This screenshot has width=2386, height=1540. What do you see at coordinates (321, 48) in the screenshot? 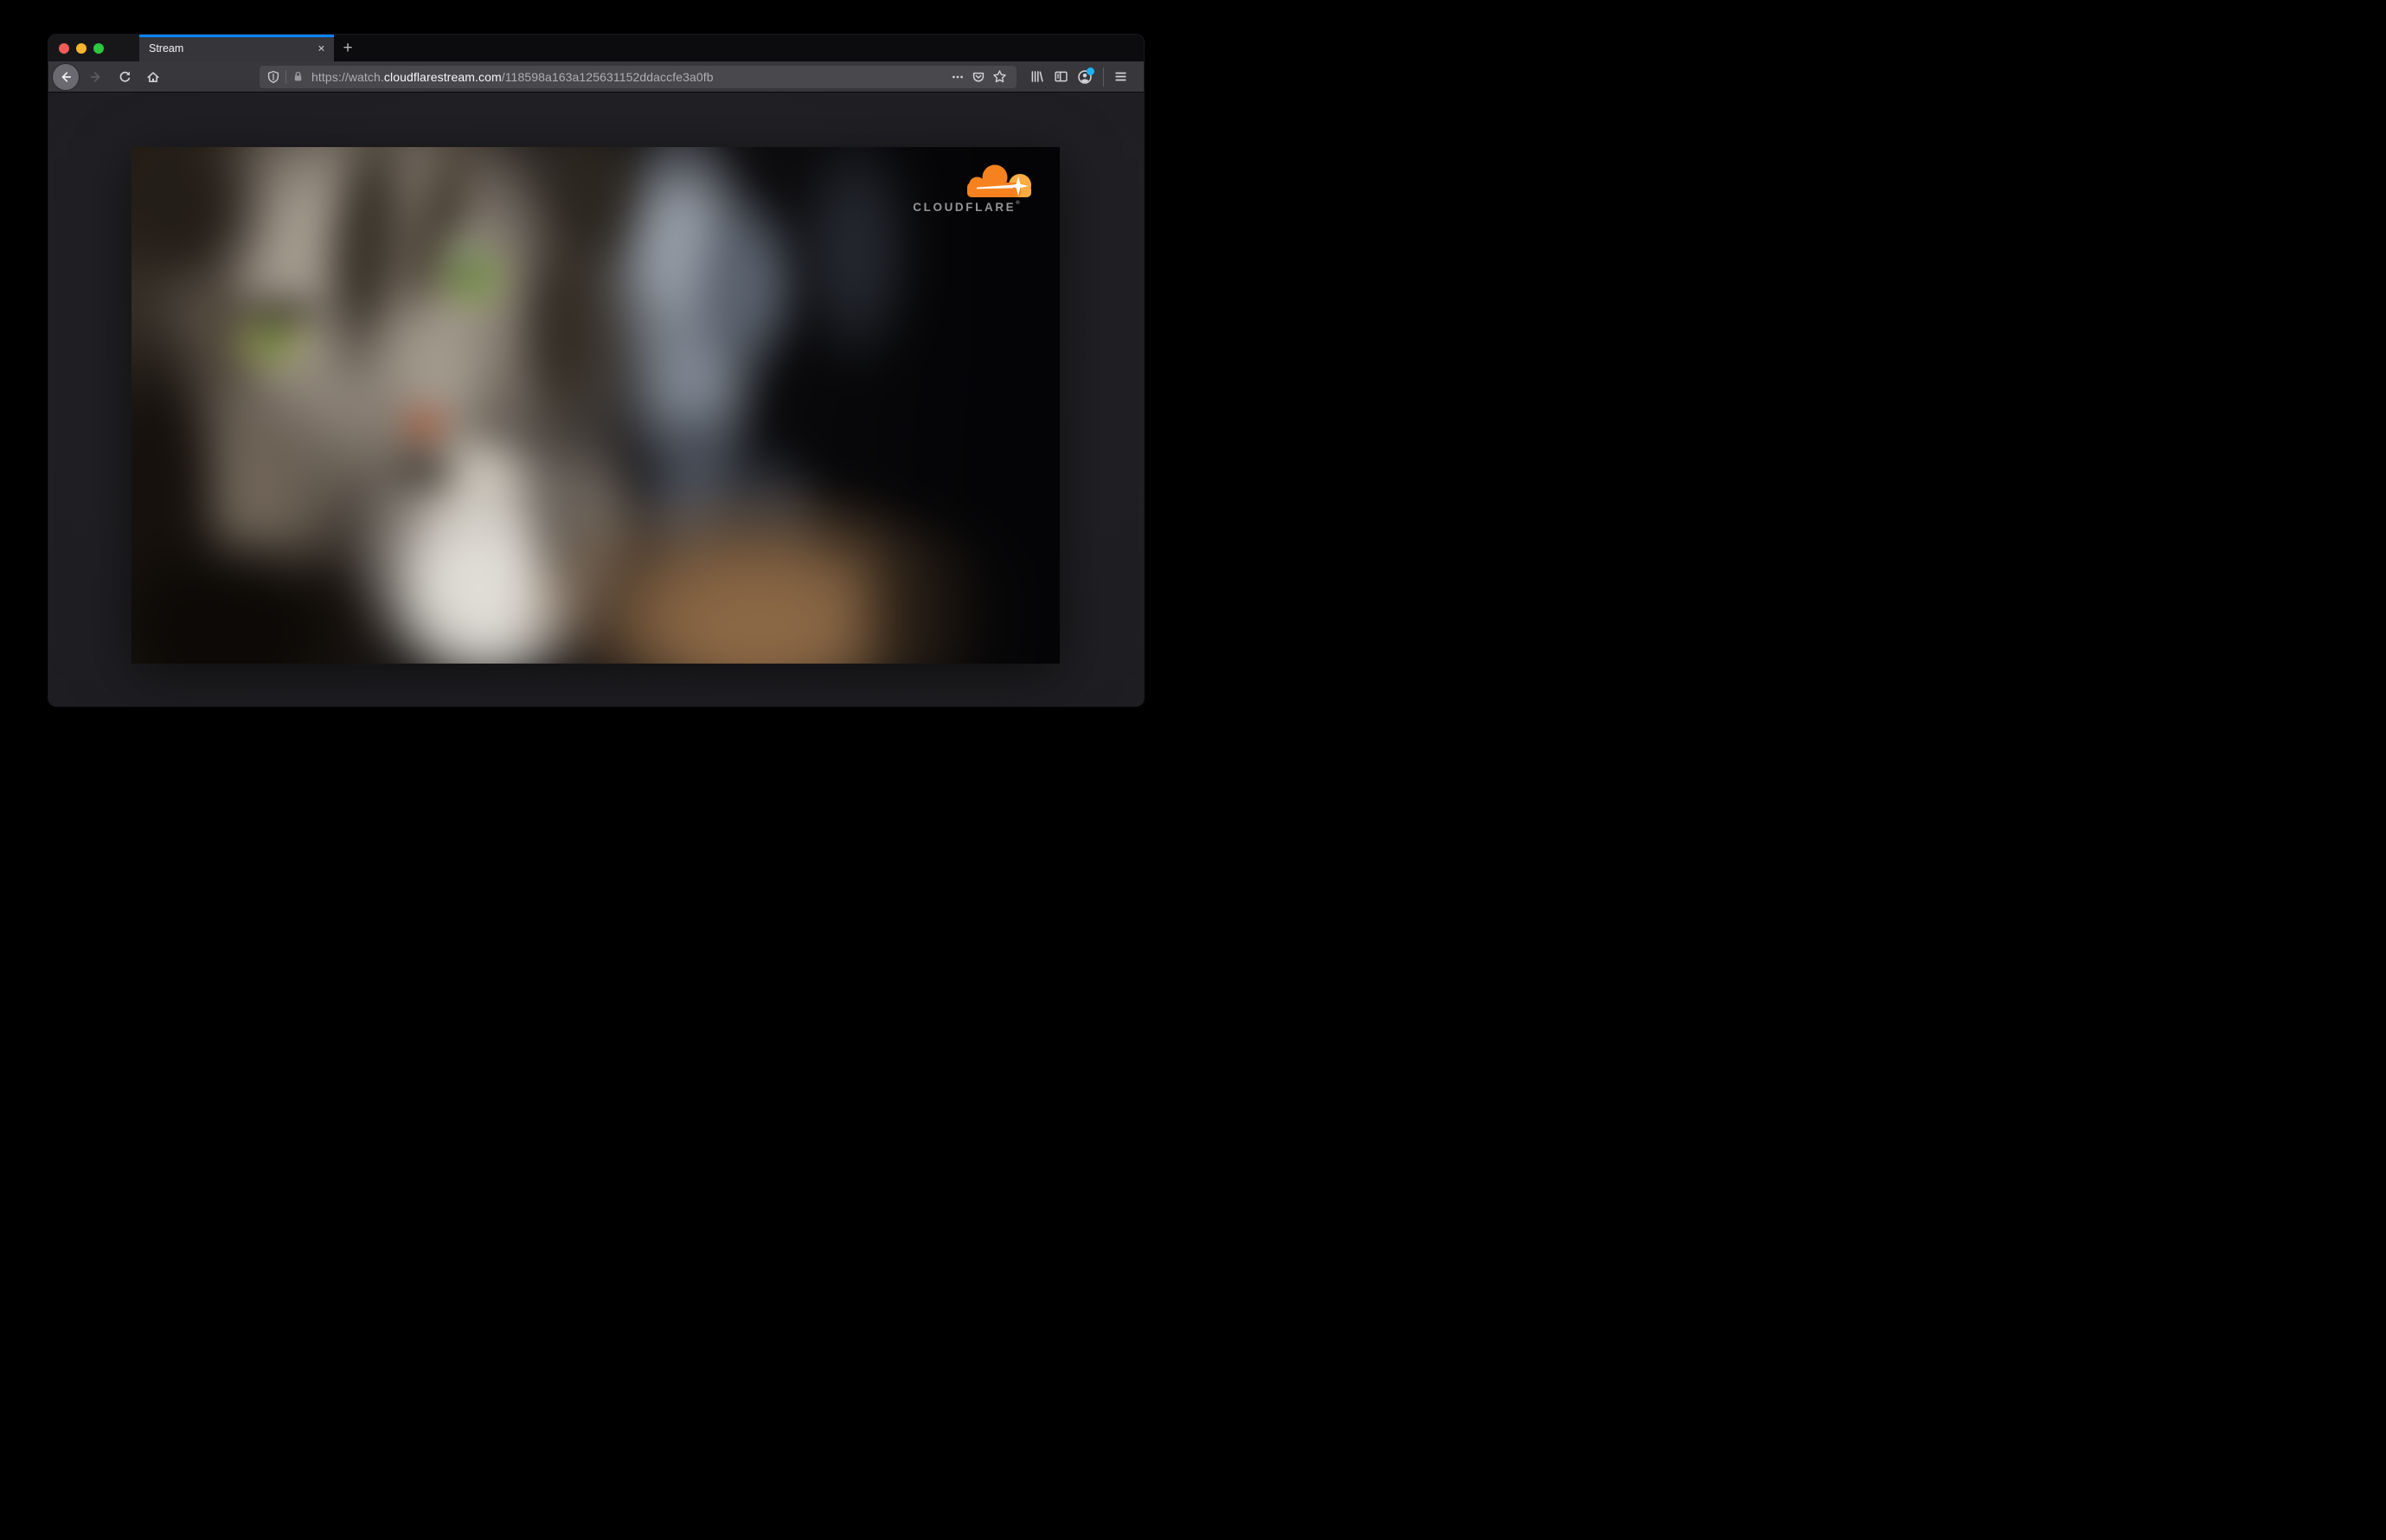
I see `close-tab-icon: ×` at bounding box center [321, 48].